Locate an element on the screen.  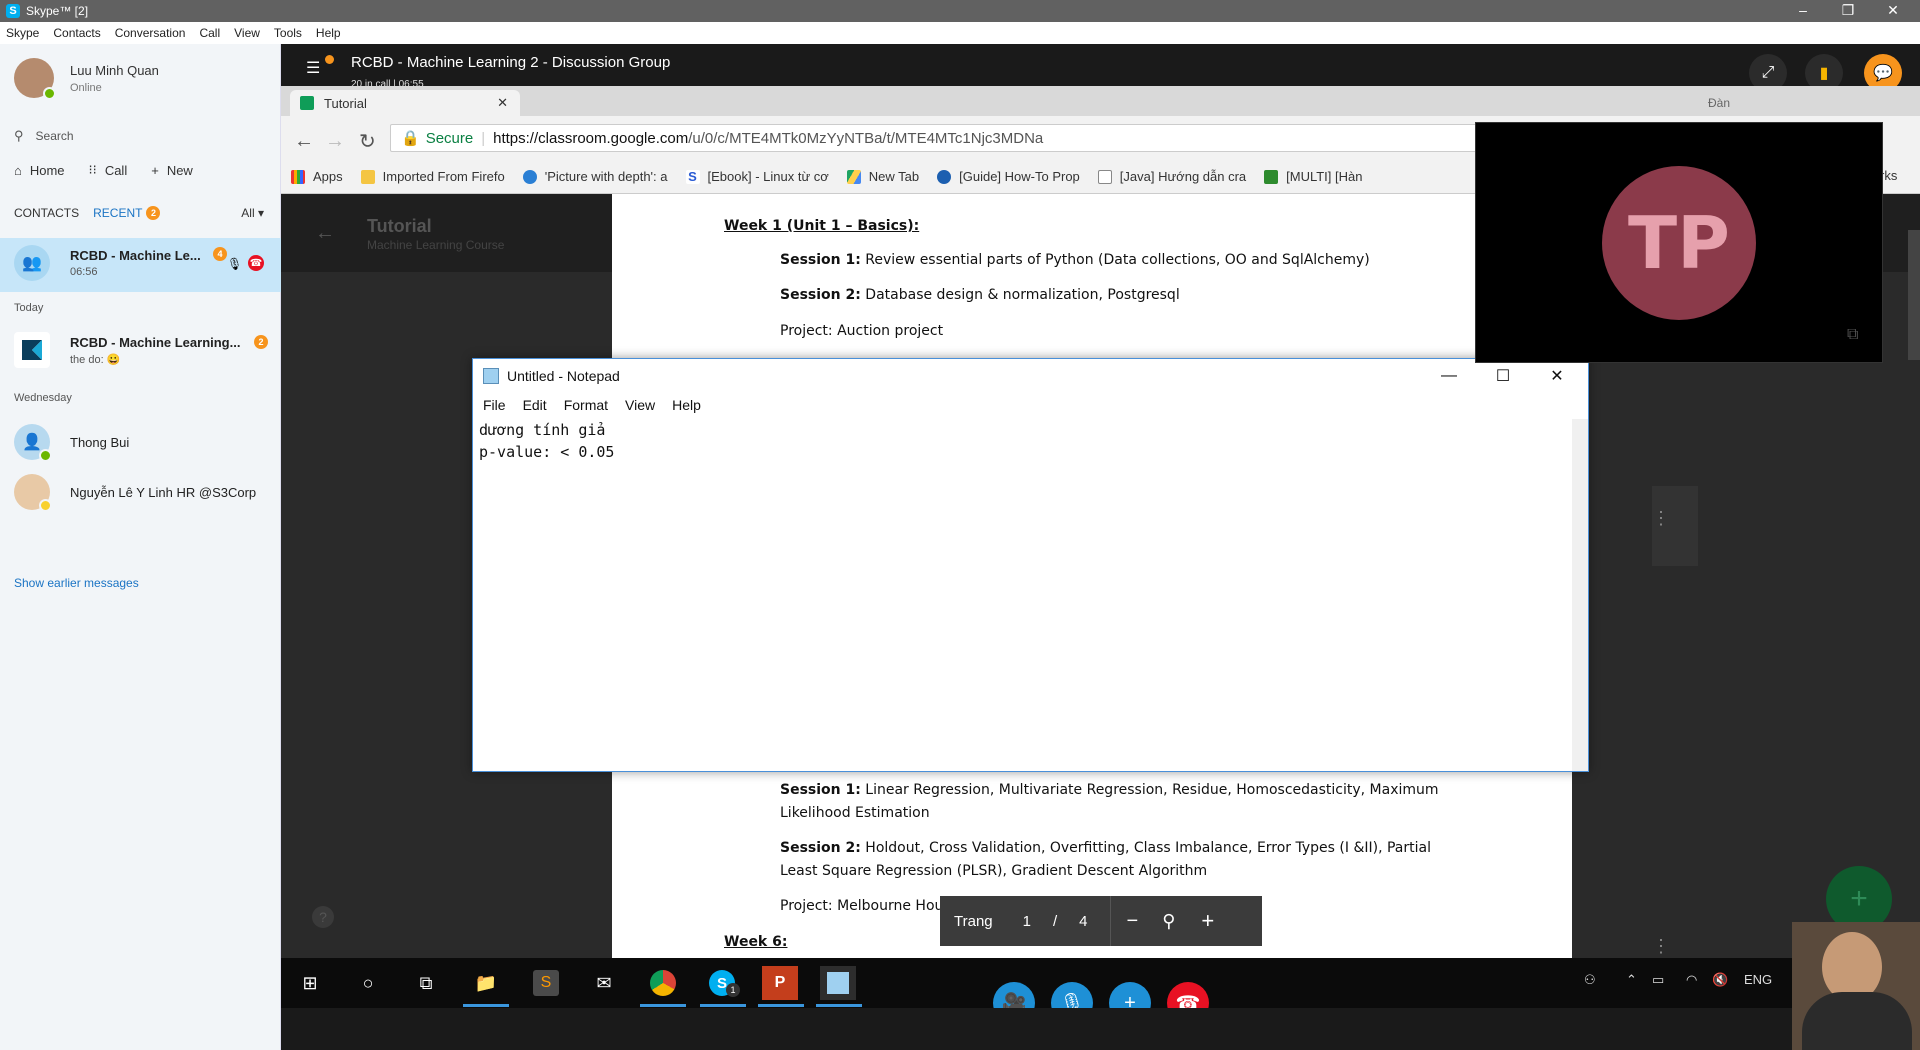
search-input: Search is located at coordinates (55, 136).